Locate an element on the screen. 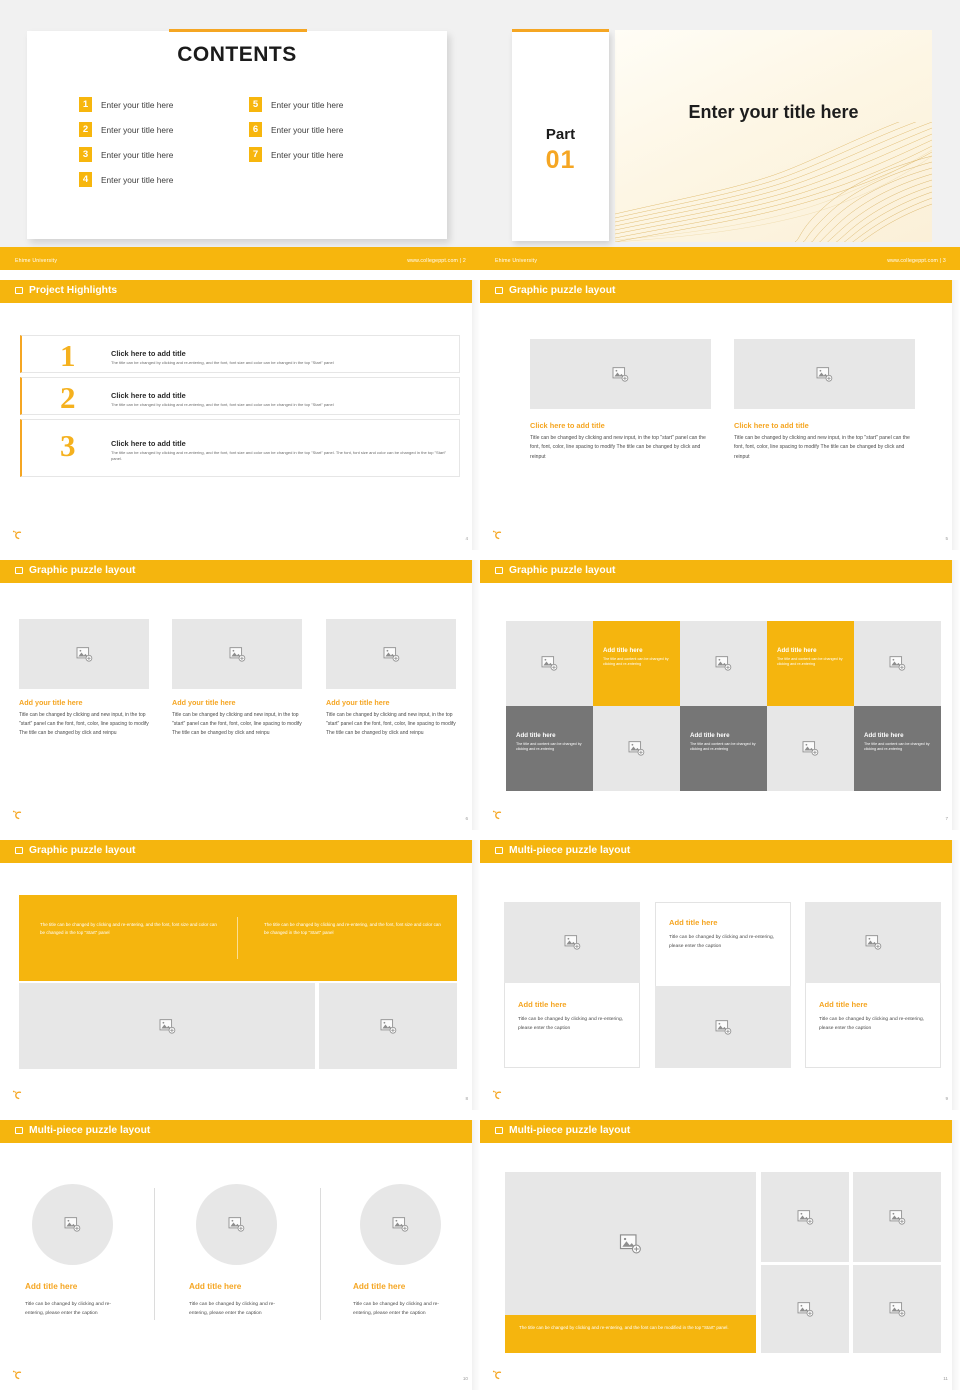  slide-header-title: Multi-piece puzzle layout is located at coordinates (90, 1130).